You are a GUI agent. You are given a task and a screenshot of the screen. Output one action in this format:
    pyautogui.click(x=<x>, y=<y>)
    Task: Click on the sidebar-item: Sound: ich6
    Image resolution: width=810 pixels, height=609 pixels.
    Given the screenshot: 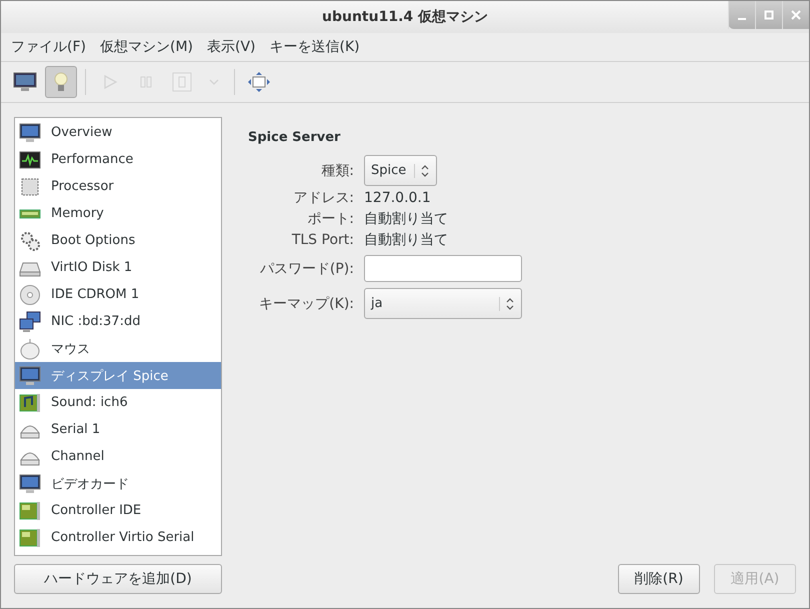 What is the action you would take?
    pyautogui.click(x=118, y=402)
    